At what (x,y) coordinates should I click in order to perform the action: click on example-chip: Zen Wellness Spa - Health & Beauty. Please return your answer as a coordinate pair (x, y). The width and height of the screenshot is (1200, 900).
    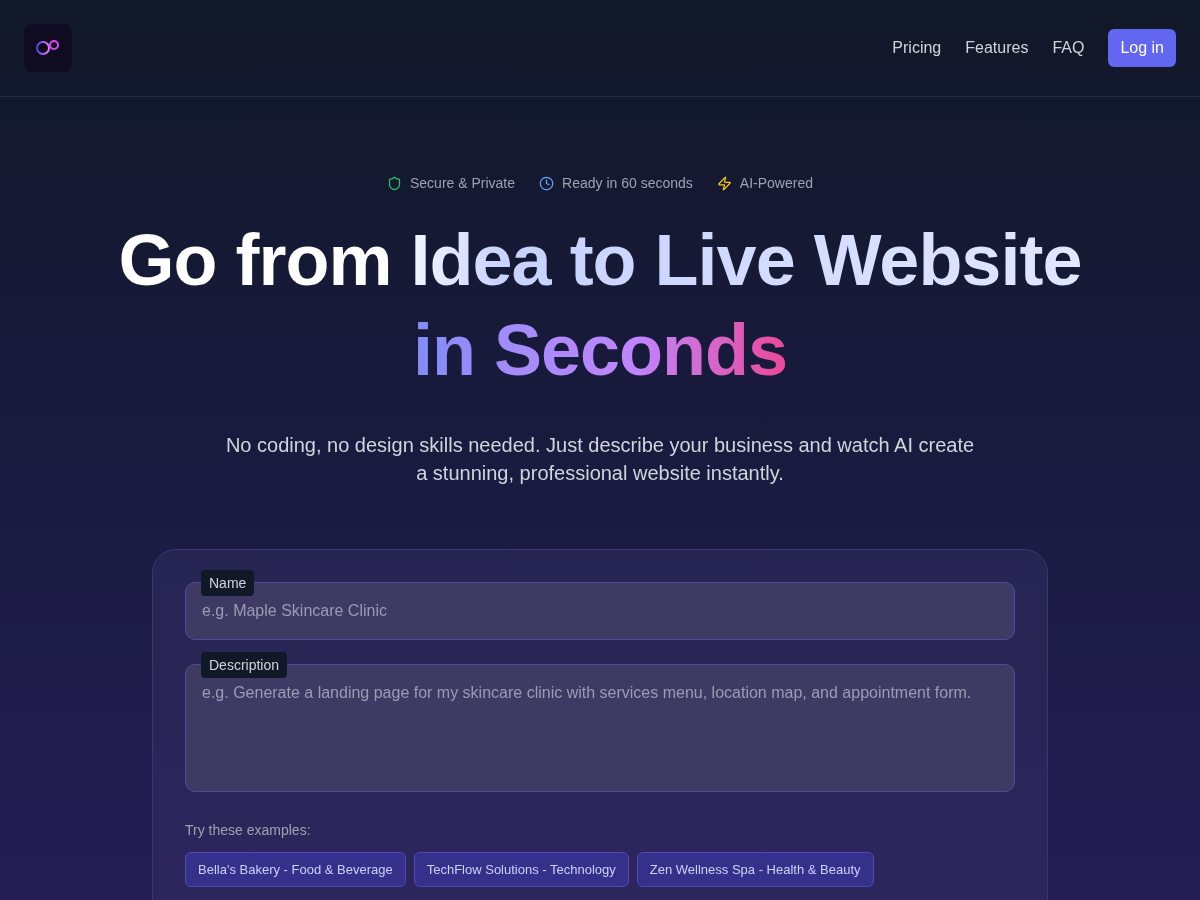
    Looking at the image, I should click on (755, 869).